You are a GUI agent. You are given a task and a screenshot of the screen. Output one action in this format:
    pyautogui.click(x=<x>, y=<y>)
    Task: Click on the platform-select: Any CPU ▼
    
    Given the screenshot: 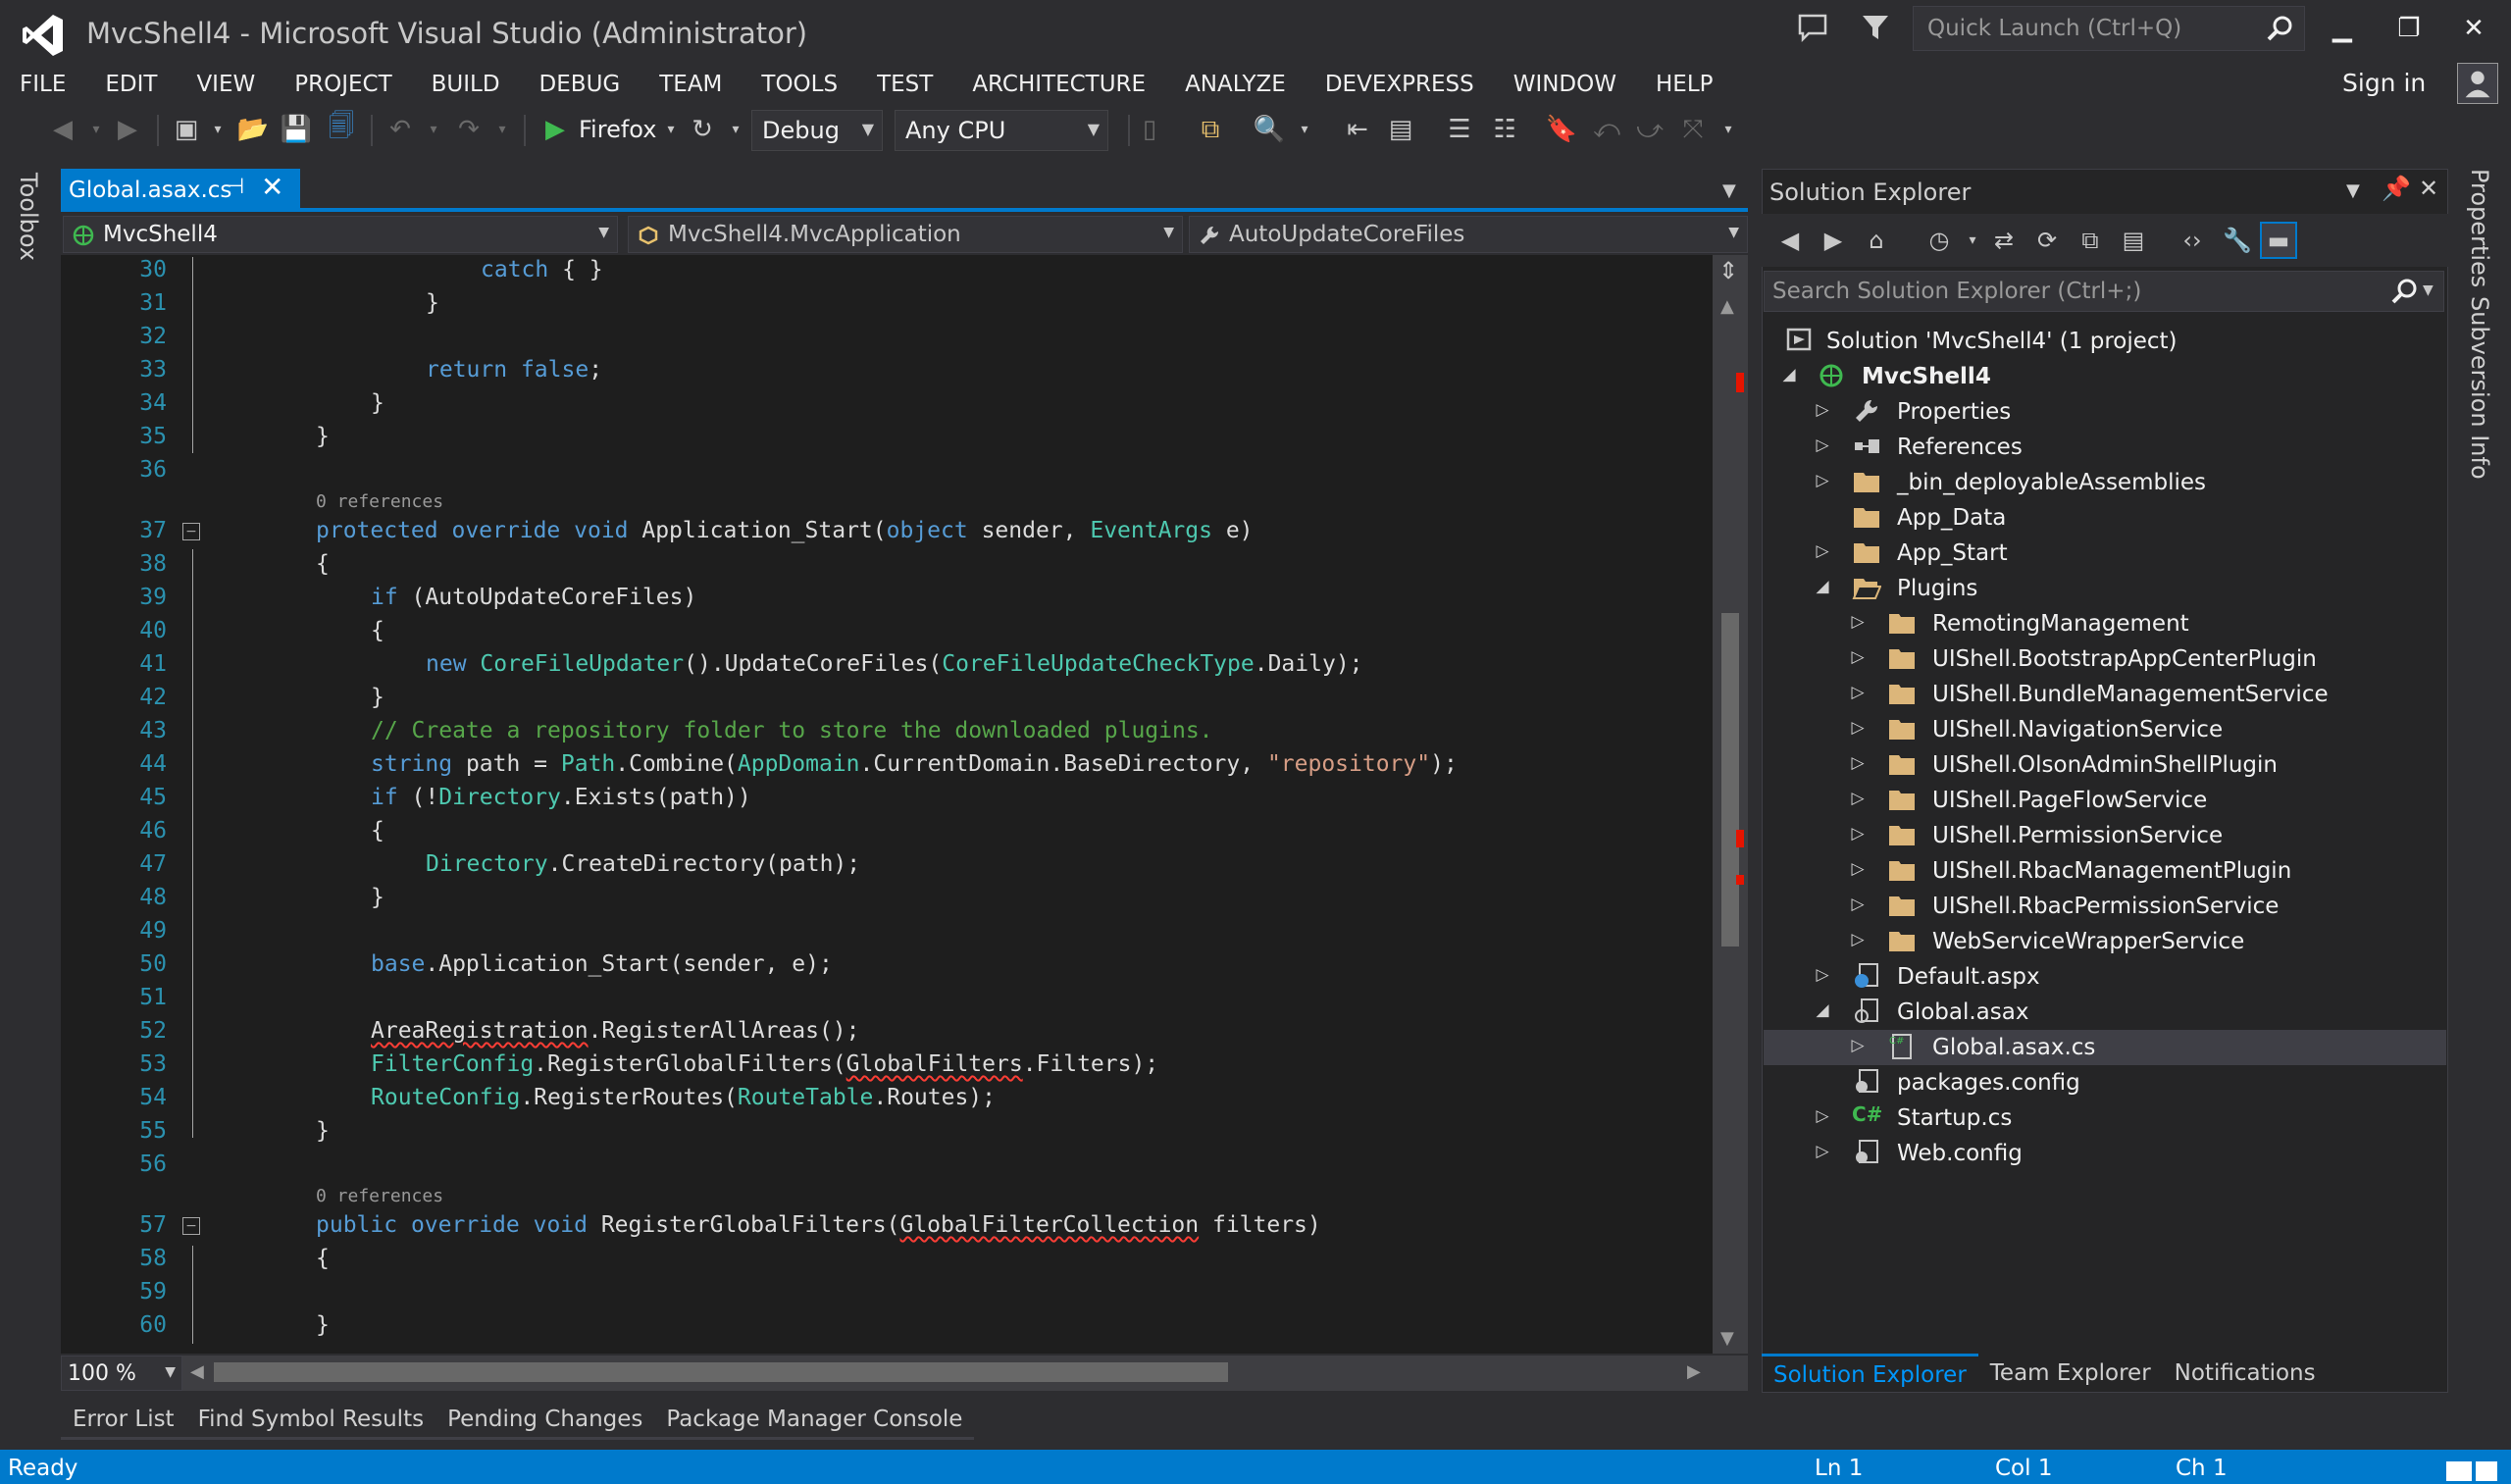 What is the action you would take?
    pyautogui.click(x=1001, y=130)
    